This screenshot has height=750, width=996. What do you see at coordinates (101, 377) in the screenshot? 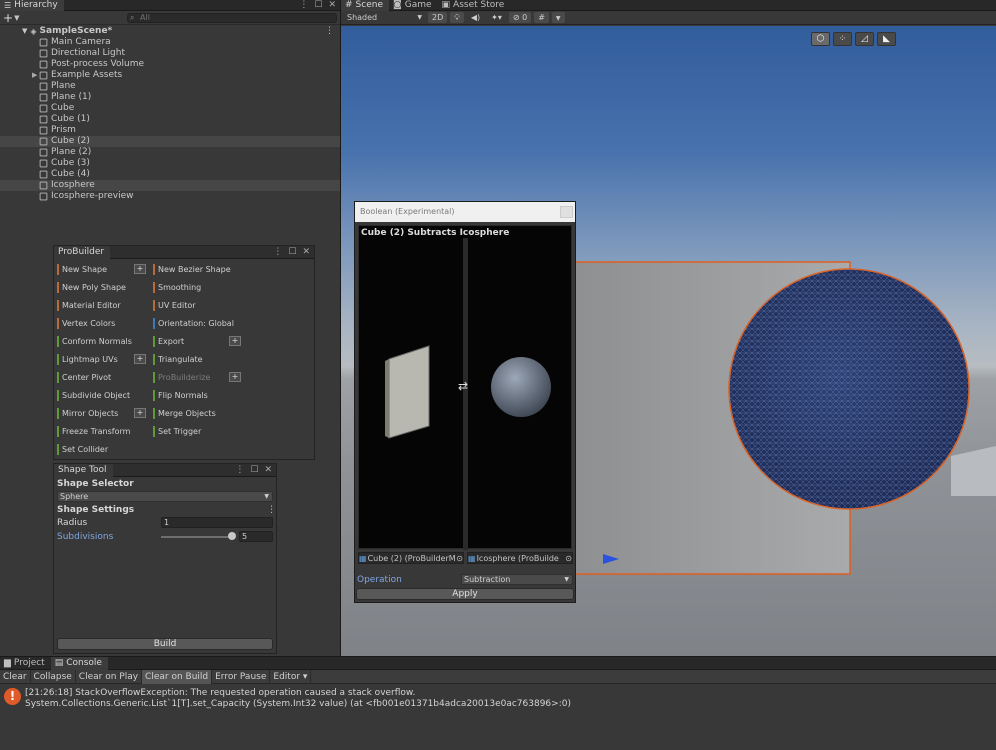
I see `probuilder-action: Center Pivot` at bounding box center [101, 377].